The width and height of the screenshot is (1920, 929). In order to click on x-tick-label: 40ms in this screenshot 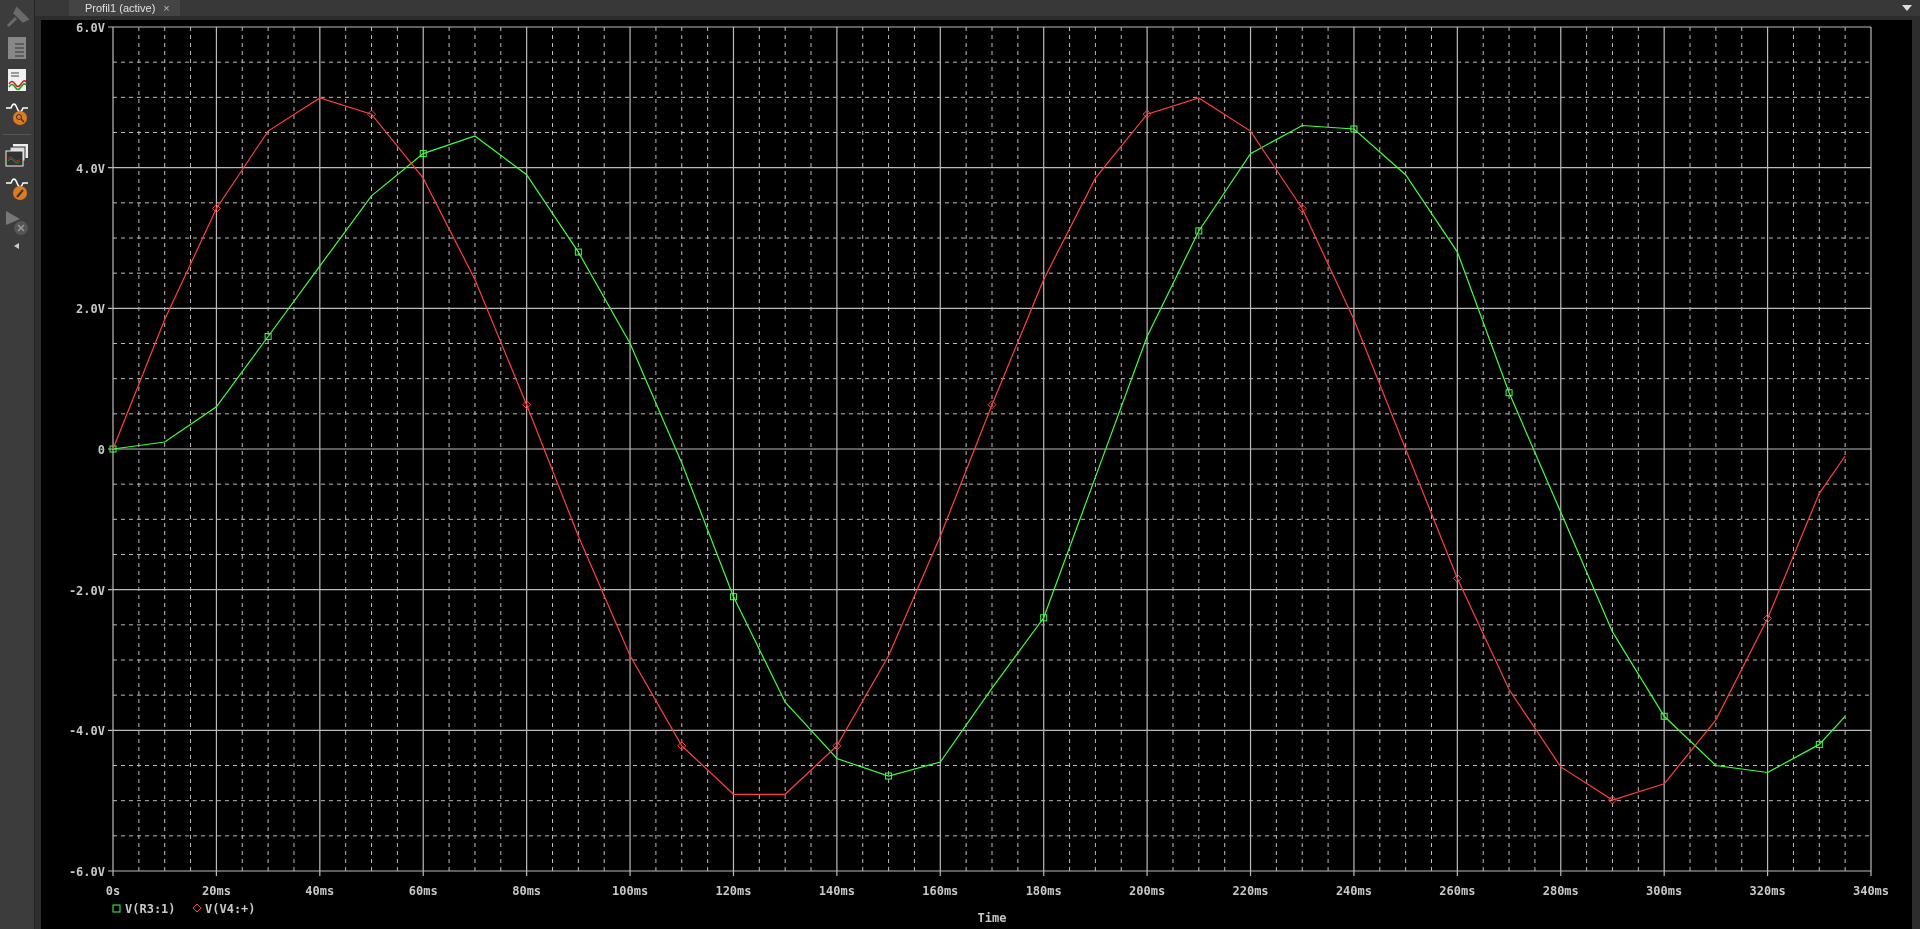, I will do `click(320, 891)`.